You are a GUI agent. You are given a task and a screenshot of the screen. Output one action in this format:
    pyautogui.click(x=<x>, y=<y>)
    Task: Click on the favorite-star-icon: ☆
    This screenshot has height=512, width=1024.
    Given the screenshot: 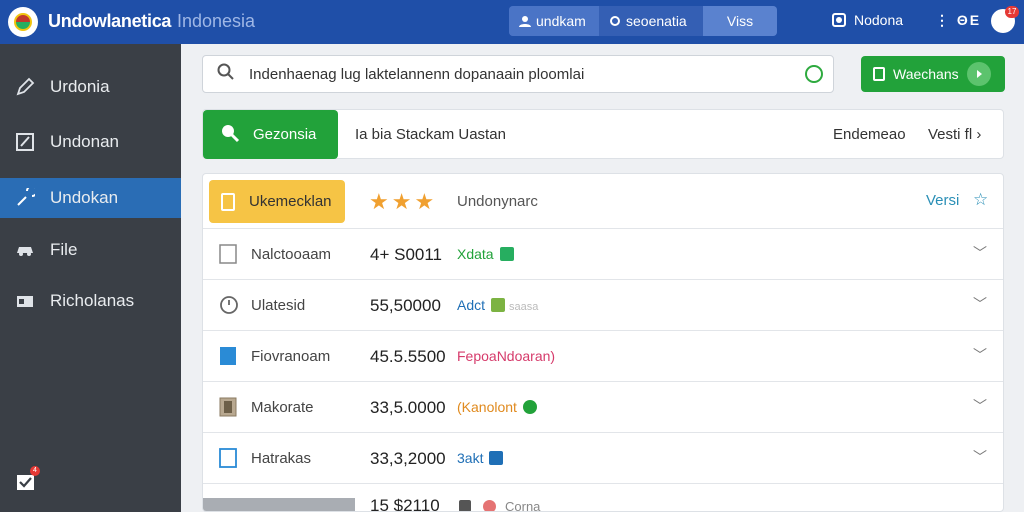 What is the action you would take?
    pyautogui.click(x=980, y=200)
    